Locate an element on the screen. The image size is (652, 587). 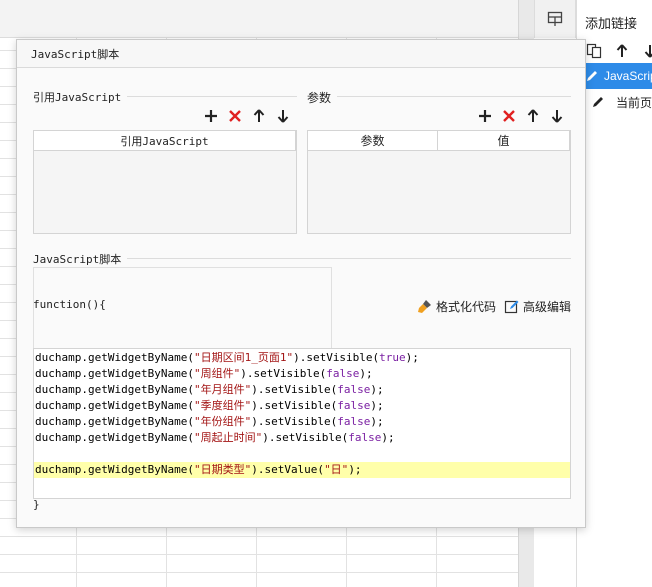
code-token: "周起止时间" is located at coordinates (228, 437).